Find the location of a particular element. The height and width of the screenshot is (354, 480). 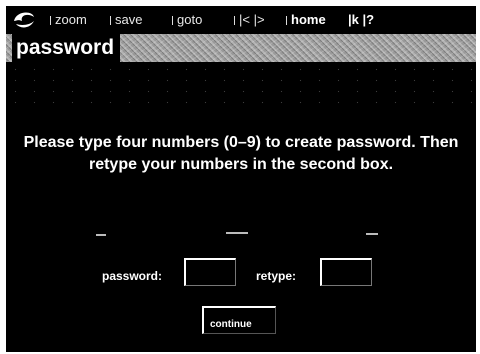

swirl-logo-icon is located at coordinates (24, 20).